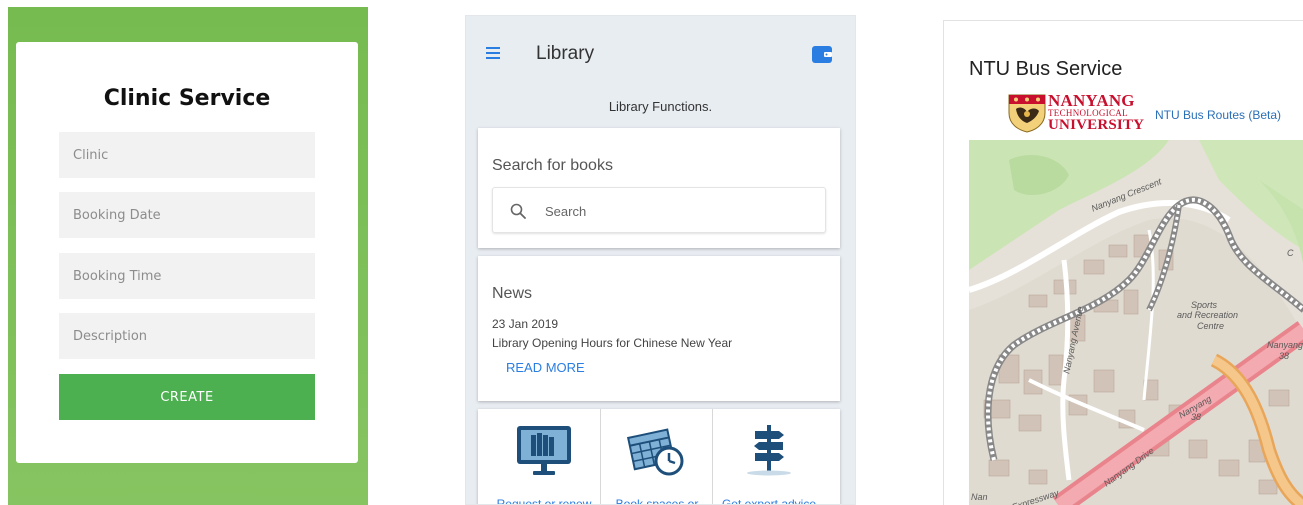 This screenshot has width=1303, height=505. Describe the element at coordinates (187, 336) in the screenshot. I see `description-input` at that location.